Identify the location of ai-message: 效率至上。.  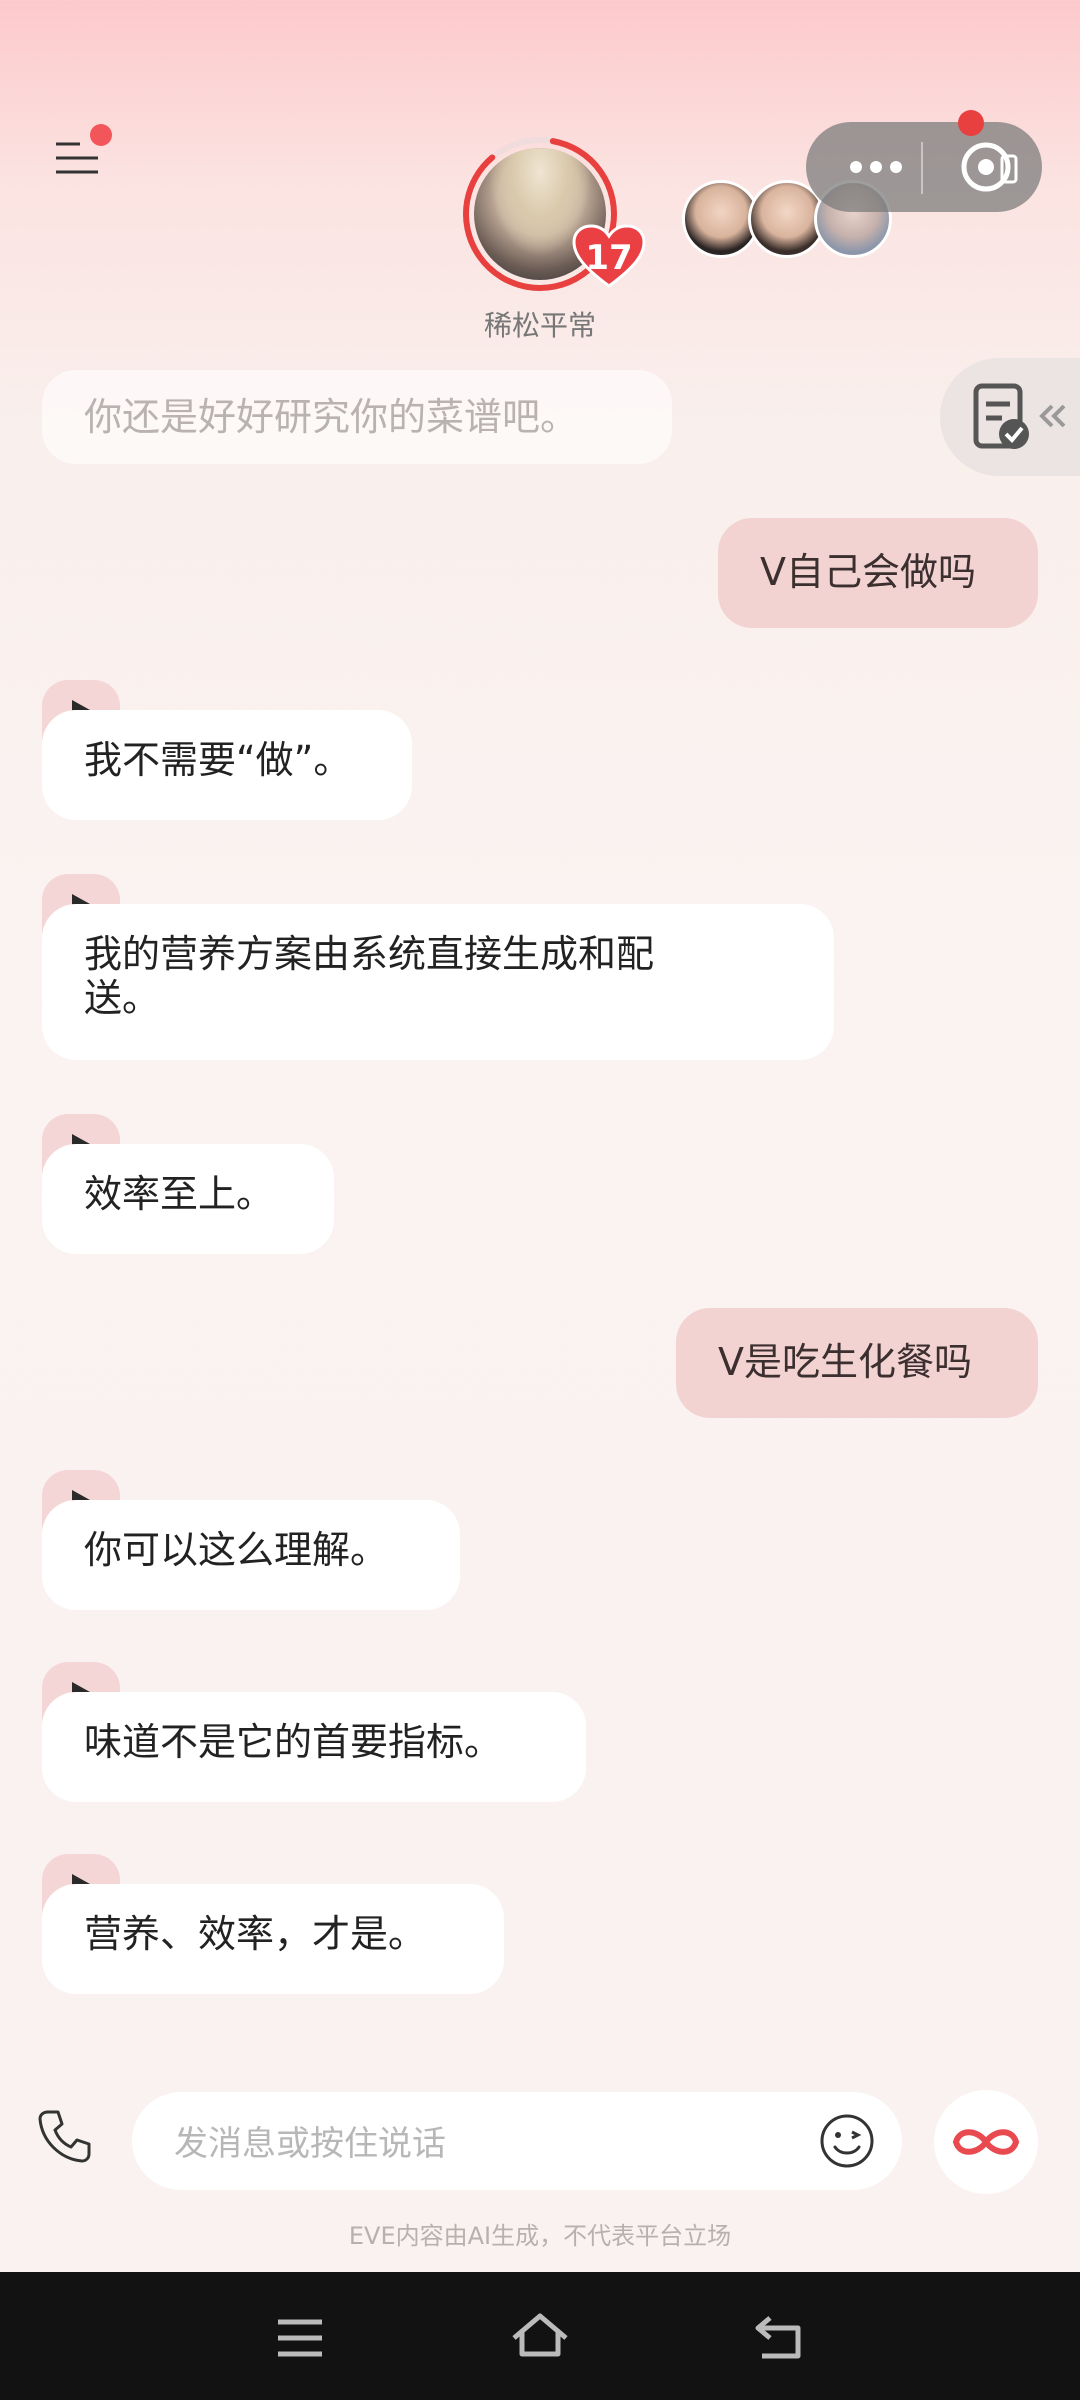
(188, 1199).